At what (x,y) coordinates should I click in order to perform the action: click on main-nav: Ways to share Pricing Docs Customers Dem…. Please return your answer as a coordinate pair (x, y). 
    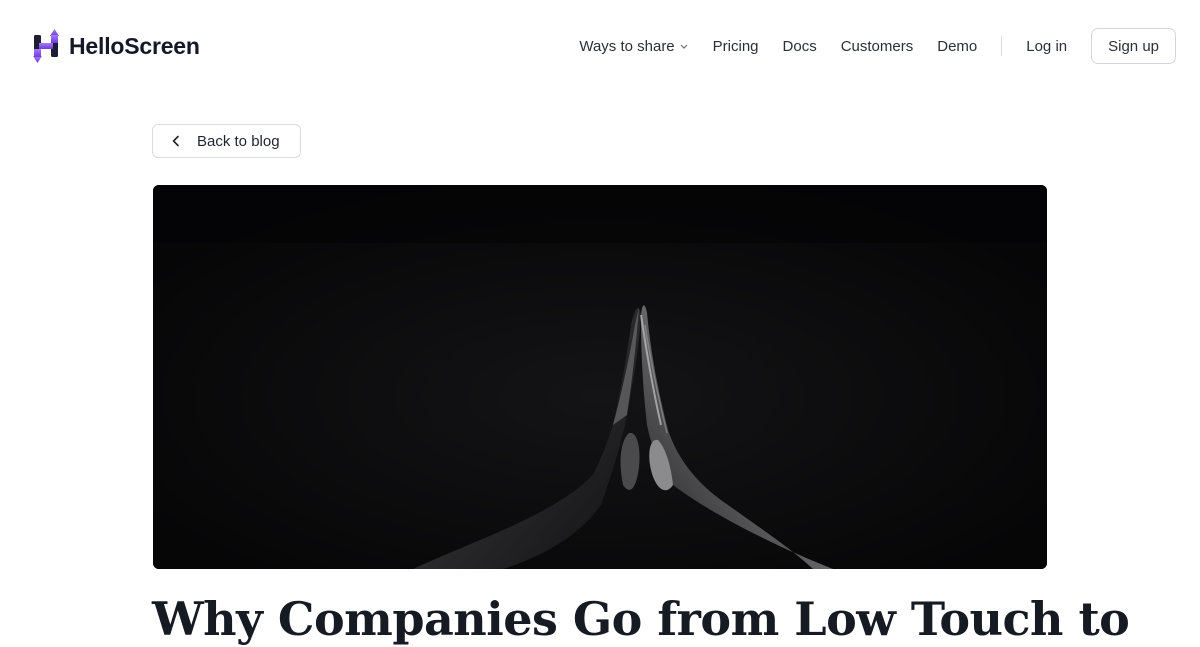
    Looking at the image, I should click on (877, 46).